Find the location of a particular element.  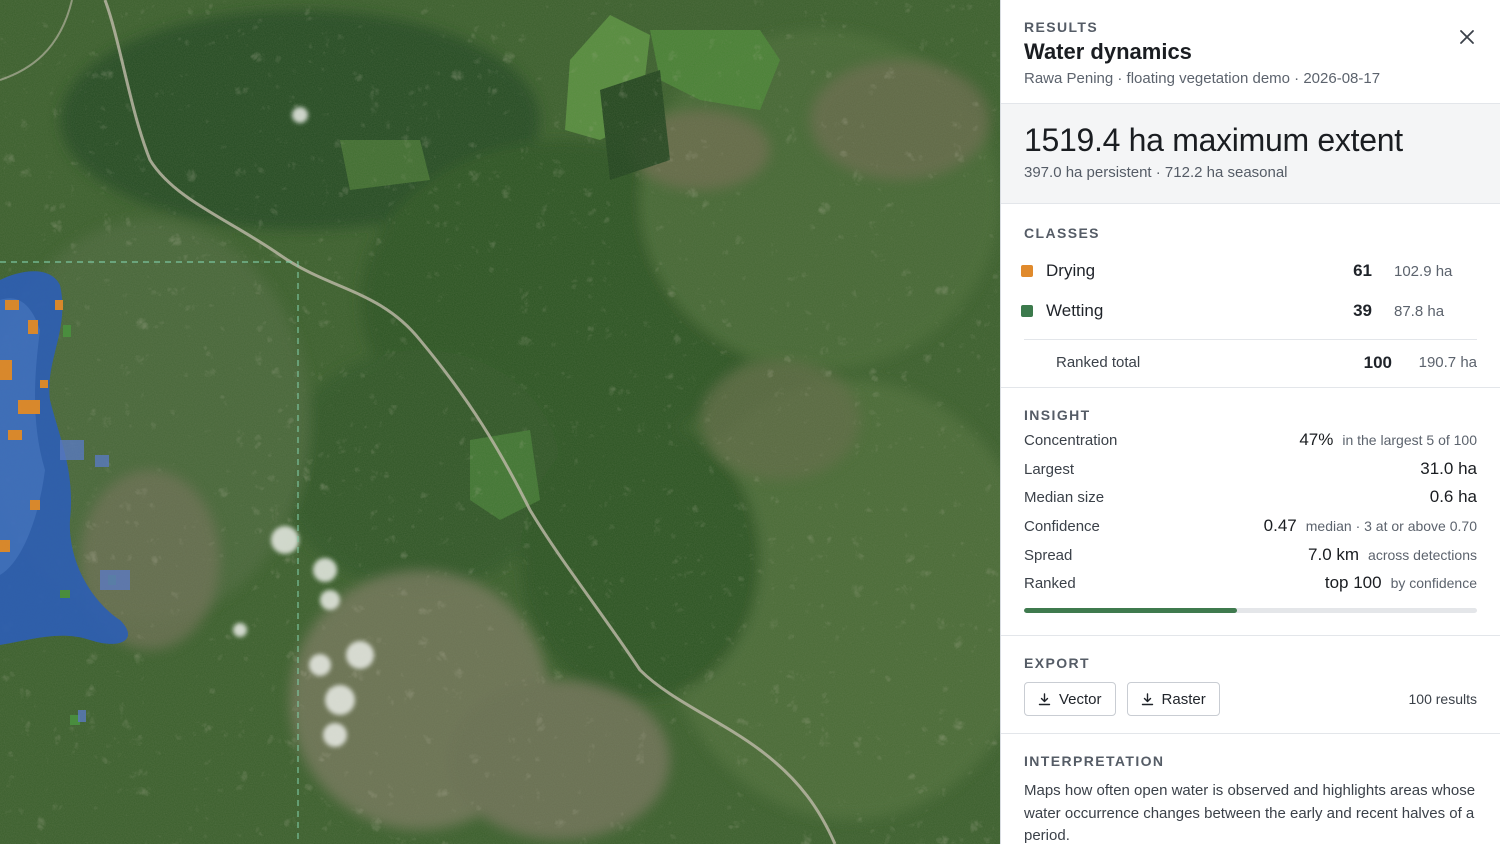

ranked-total-area: 190.7 ha is located at coordinates (1447, 362).